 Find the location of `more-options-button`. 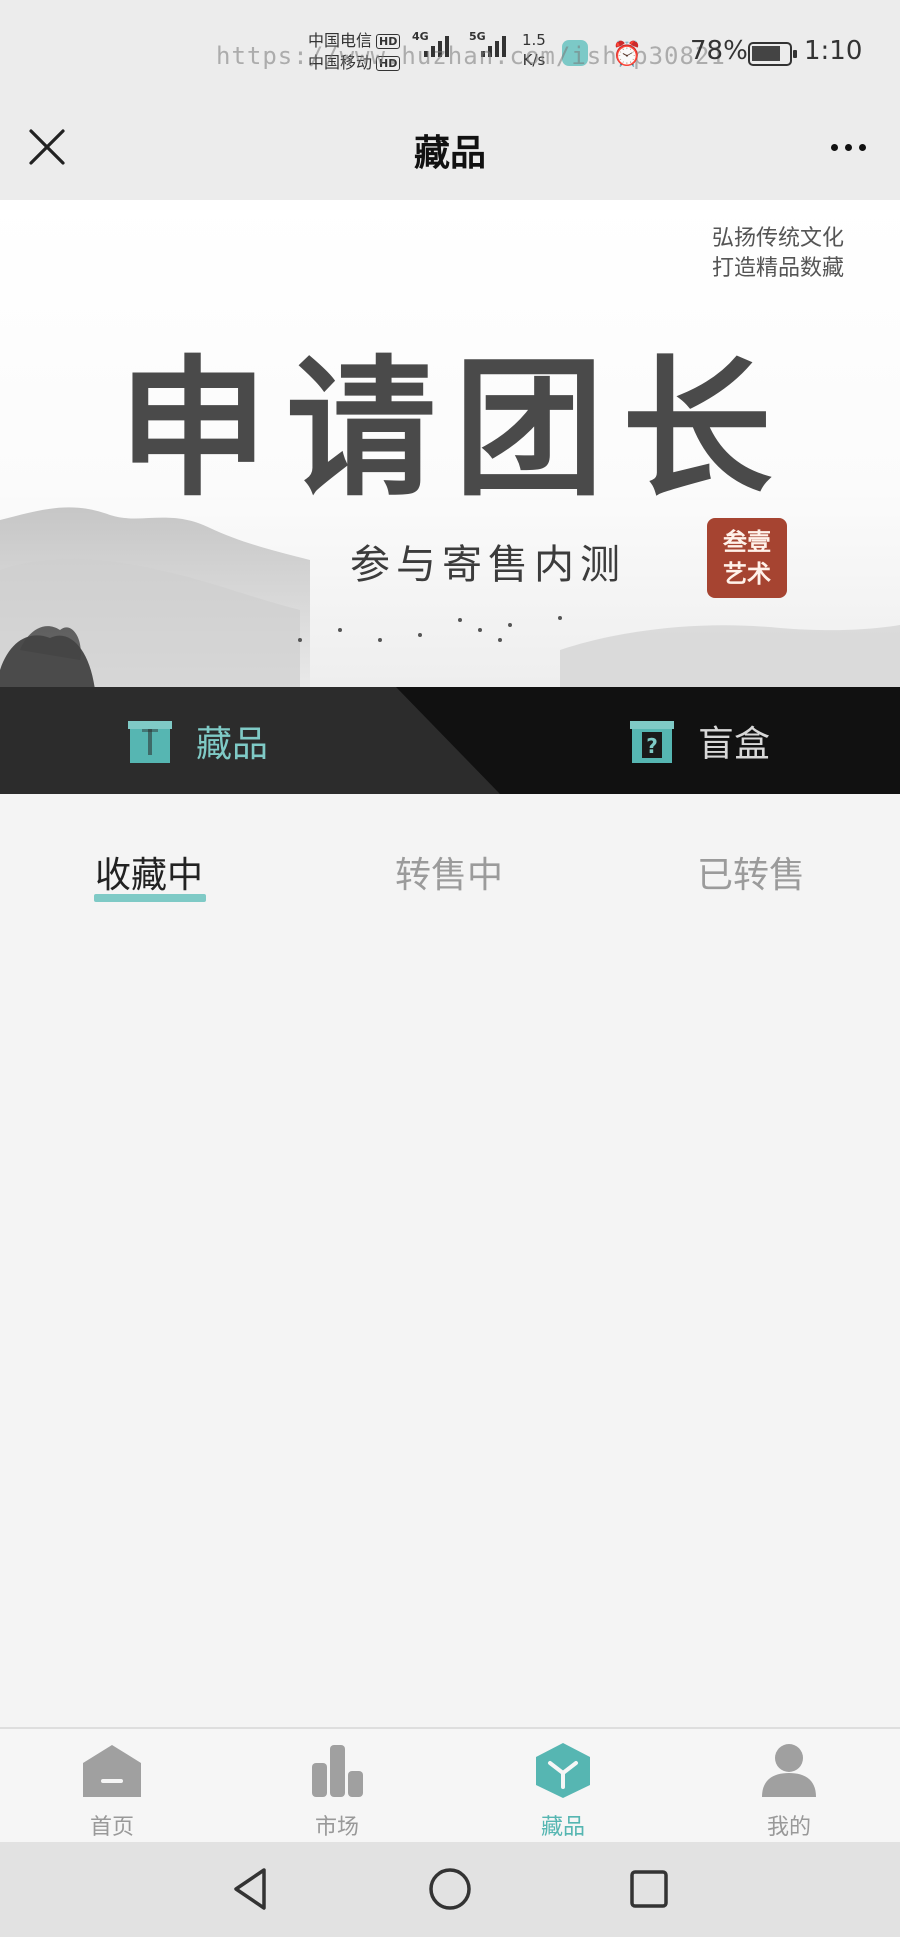

more-options-button is located at coordinates (848, 147).